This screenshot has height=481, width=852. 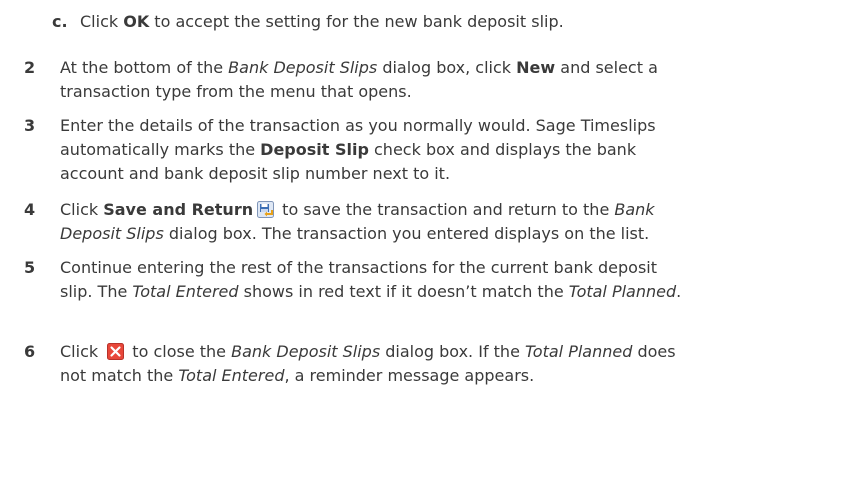 I want to click on new-button-reference: New, so click(x=536, y=67).